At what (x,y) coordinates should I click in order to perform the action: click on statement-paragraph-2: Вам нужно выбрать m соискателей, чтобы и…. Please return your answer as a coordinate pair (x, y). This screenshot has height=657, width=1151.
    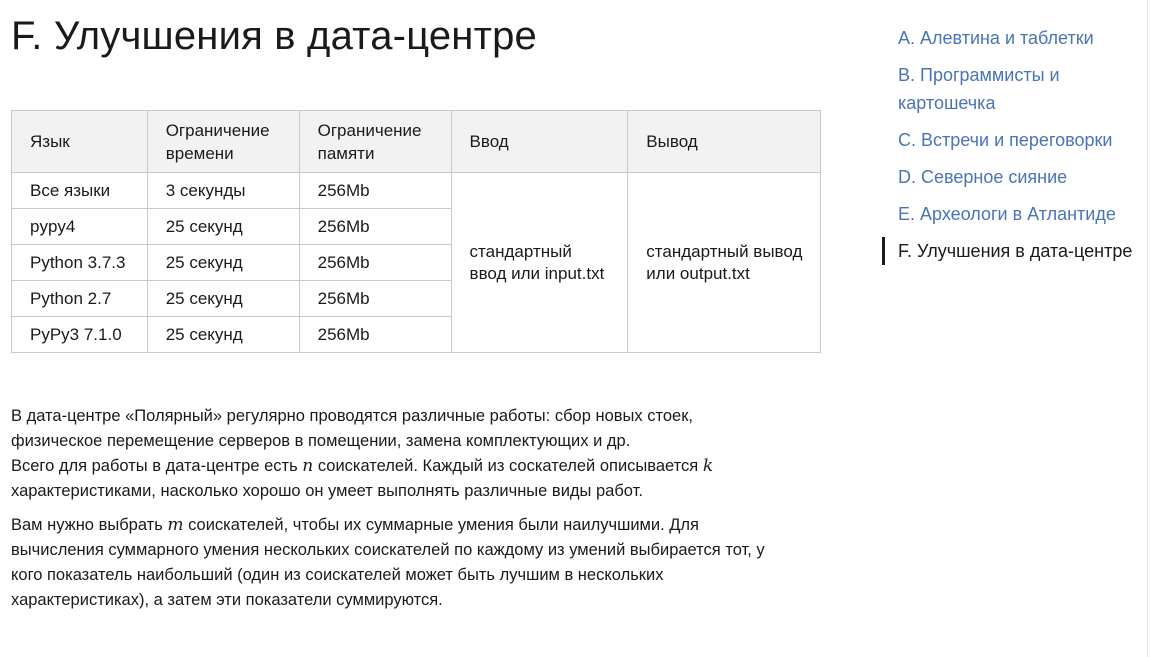
    Looking at the image, I should click on (396, 563).